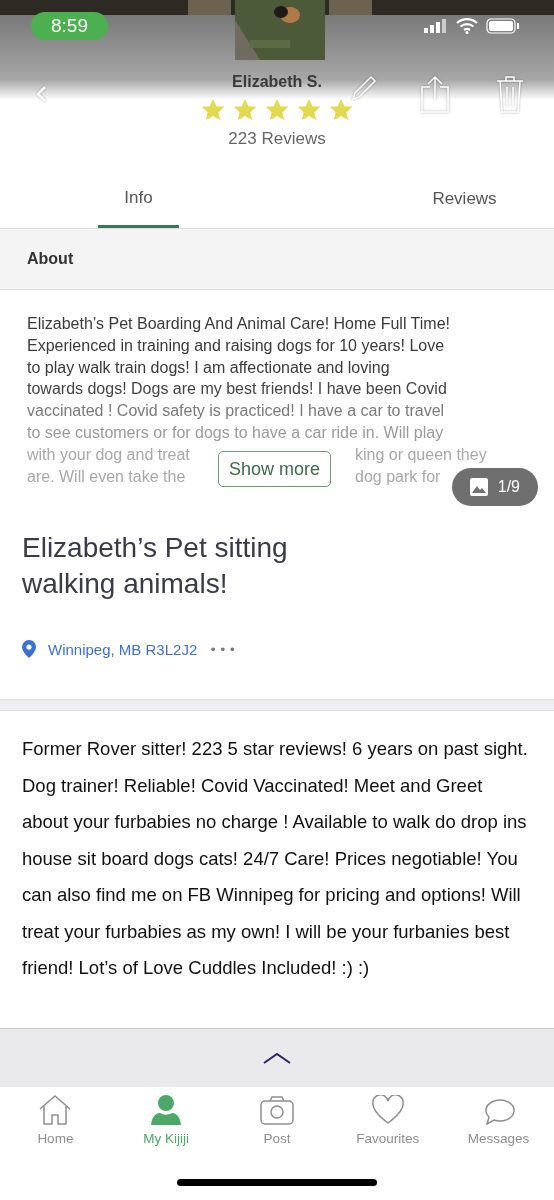 The width and height of the screenshot is (554, 1200). What do you see at coordinates (237, 389) in the screenshot?
I see `about-text: towards dogs! Dogs are my best friends! I have been Covid` at bounding box center [237, 389].